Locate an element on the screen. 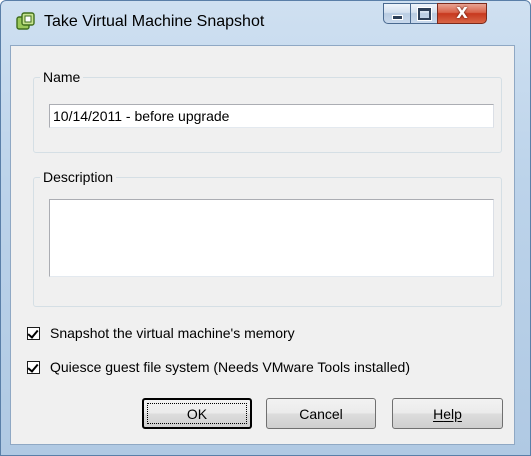  maximize-button is located at coordinates (423, 13).